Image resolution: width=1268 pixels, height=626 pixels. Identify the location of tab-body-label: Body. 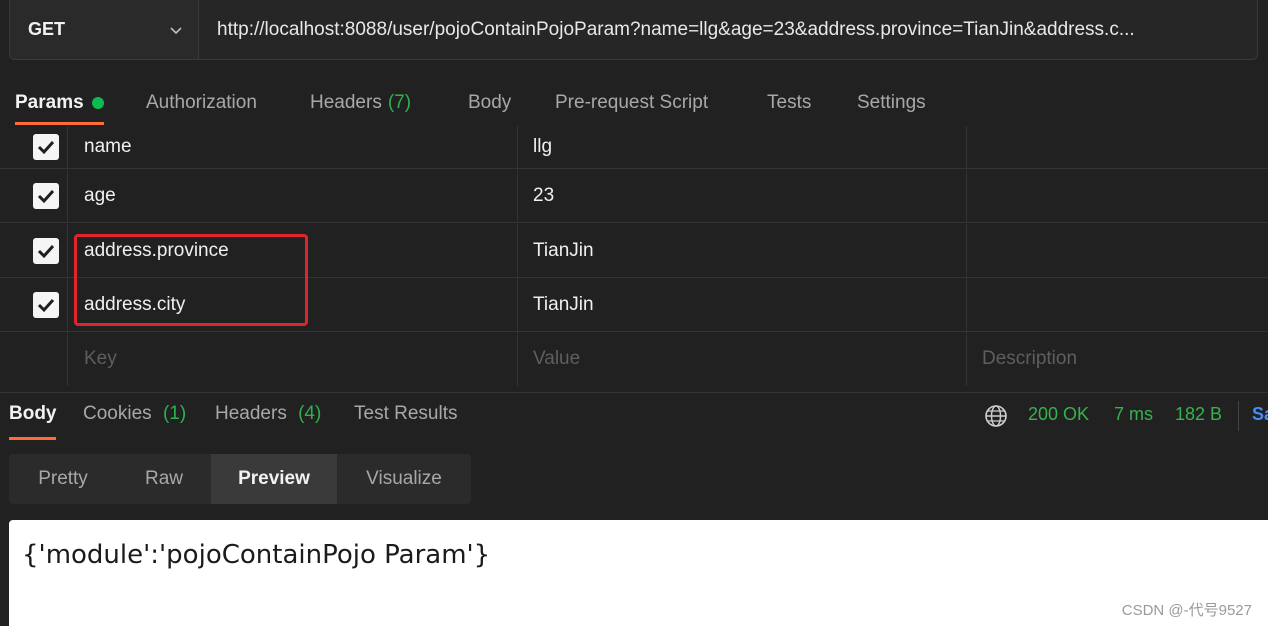
(490, 102).